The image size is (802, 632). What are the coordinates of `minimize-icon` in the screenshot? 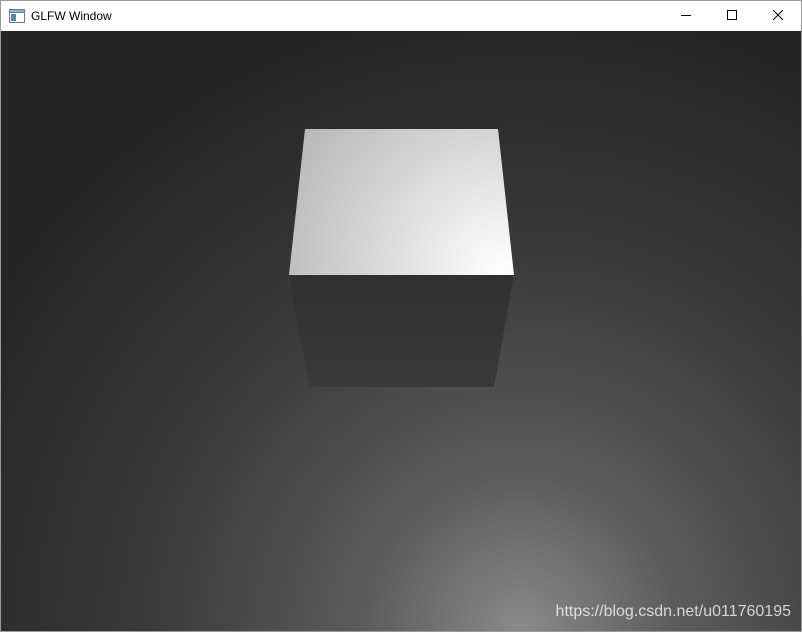 It's located at (686, 16).